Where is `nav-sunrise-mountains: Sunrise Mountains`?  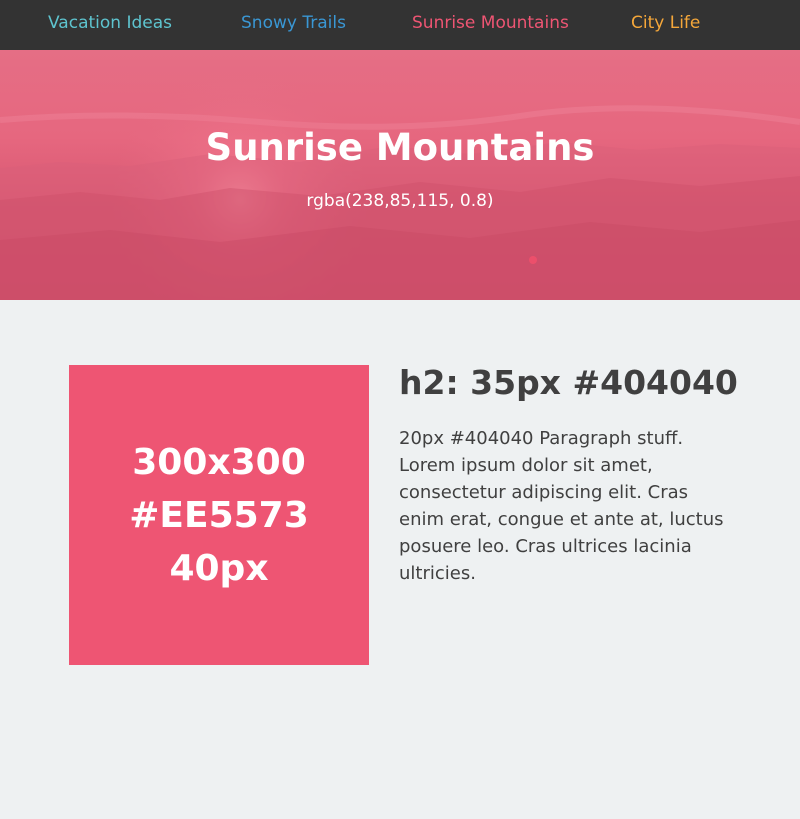
nav-sunrise-mountains: Sunrise Mountains is located at coordinates (490, 25).